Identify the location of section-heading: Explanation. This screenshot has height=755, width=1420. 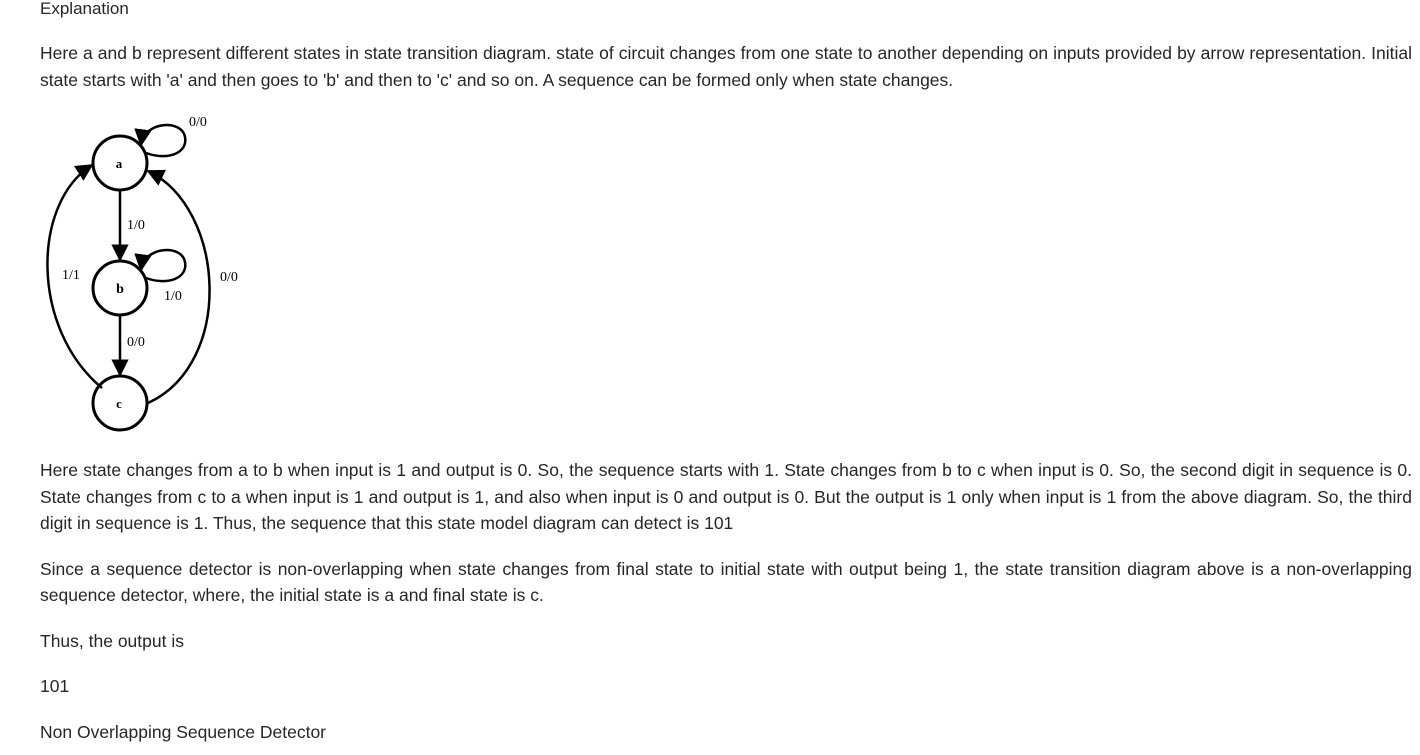
(84, 9).